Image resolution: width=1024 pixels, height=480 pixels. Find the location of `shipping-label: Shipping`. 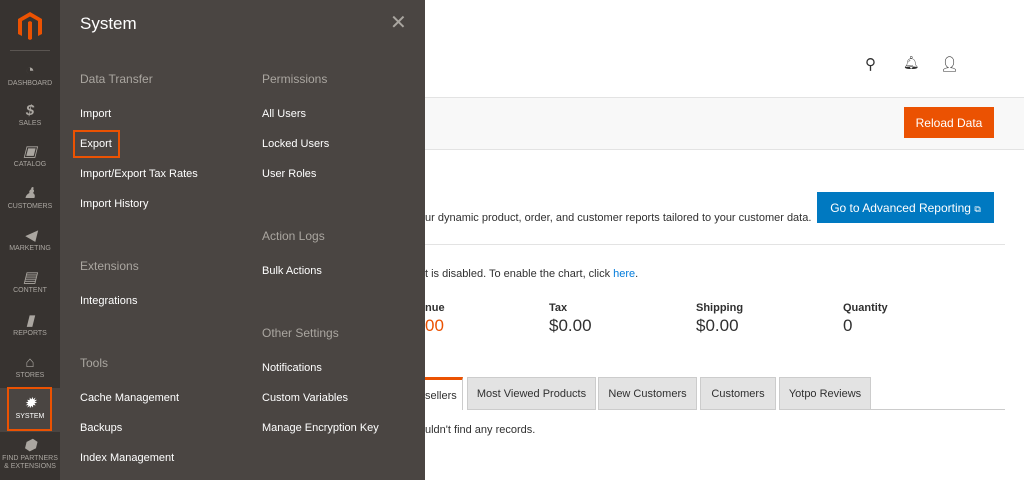

shipping-label: Shipping is located at coordinates (720, 308).